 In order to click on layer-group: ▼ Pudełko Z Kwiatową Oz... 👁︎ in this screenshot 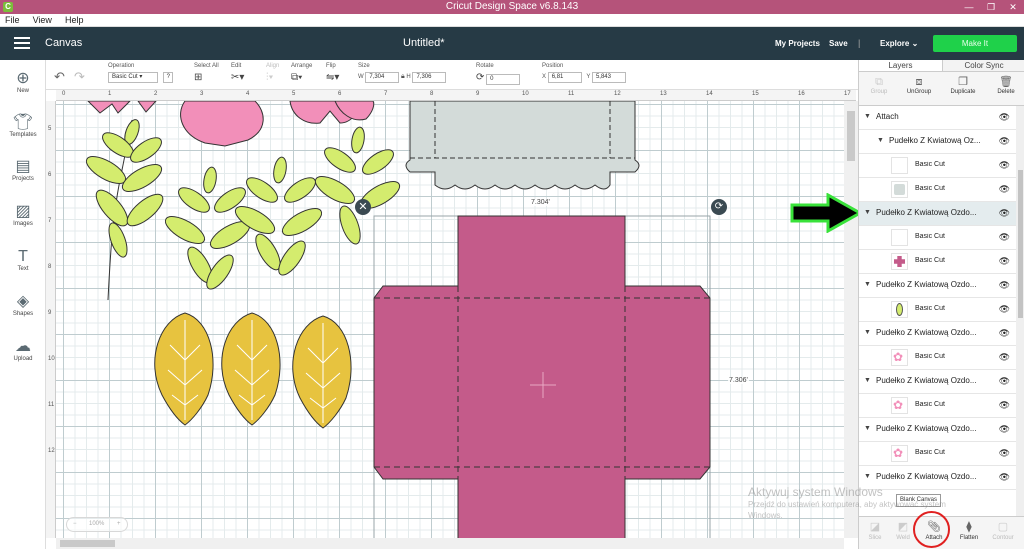, I will do `click(937, 142)`.